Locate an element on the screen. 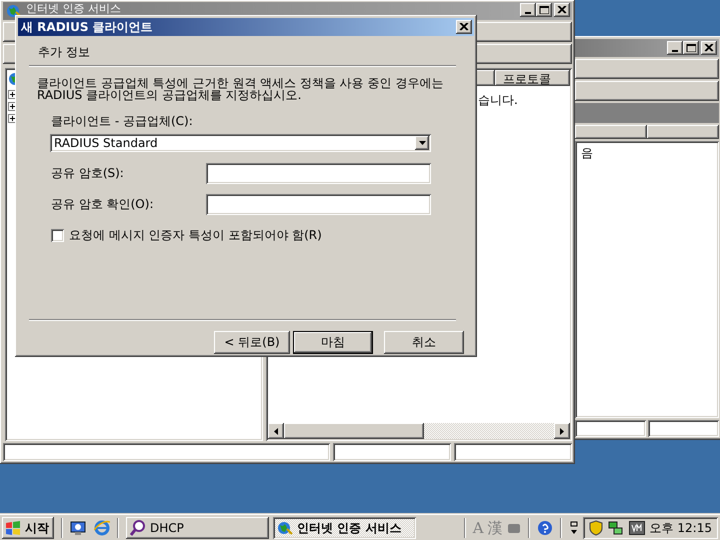  checkbox is located at coordinates (57, 235).